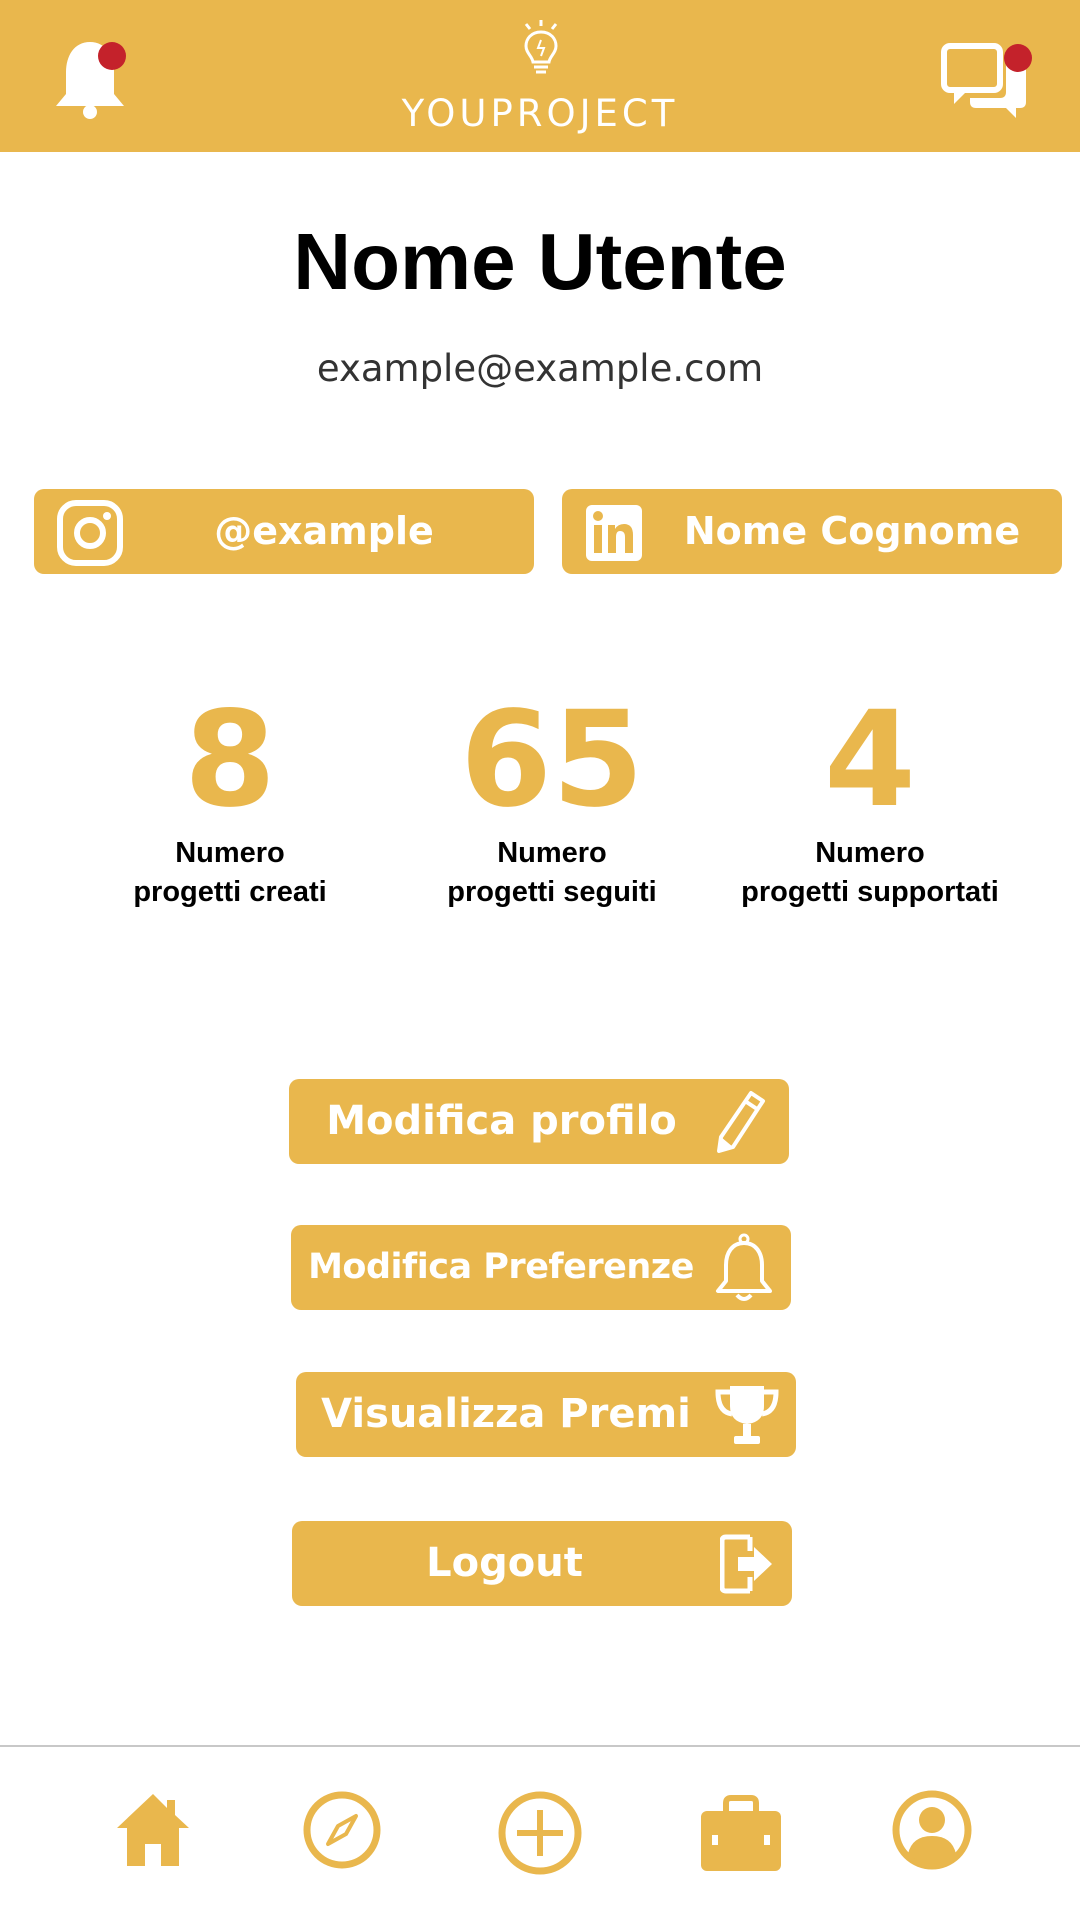 Image resolution: width=1080 pixels, height=1920 pixels. What do you see at coordinates (501, 1267) in the screenshot?
I see `edit-preferences-label: Modifica Preferenze` at bounding box center [501, 1267].